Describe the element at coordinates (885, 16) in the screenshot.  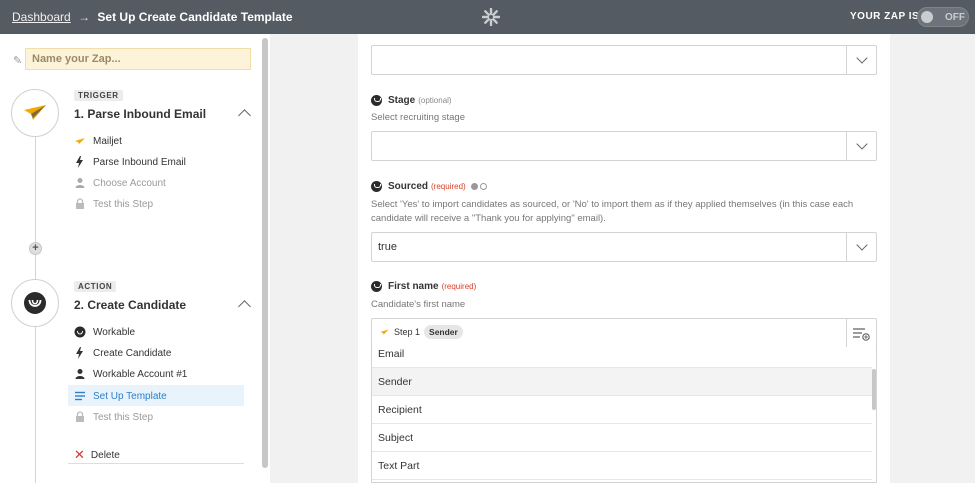
I see `zap-status-label: YOUR ZAP IS` at that location.